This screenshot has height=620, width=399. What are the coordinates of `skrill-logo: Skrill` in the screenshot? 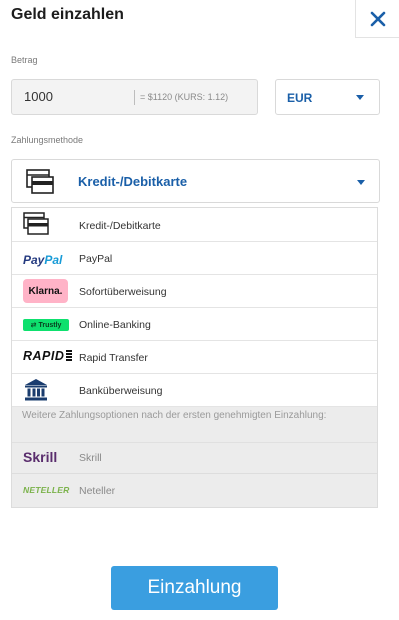 It's located at (40, 457).